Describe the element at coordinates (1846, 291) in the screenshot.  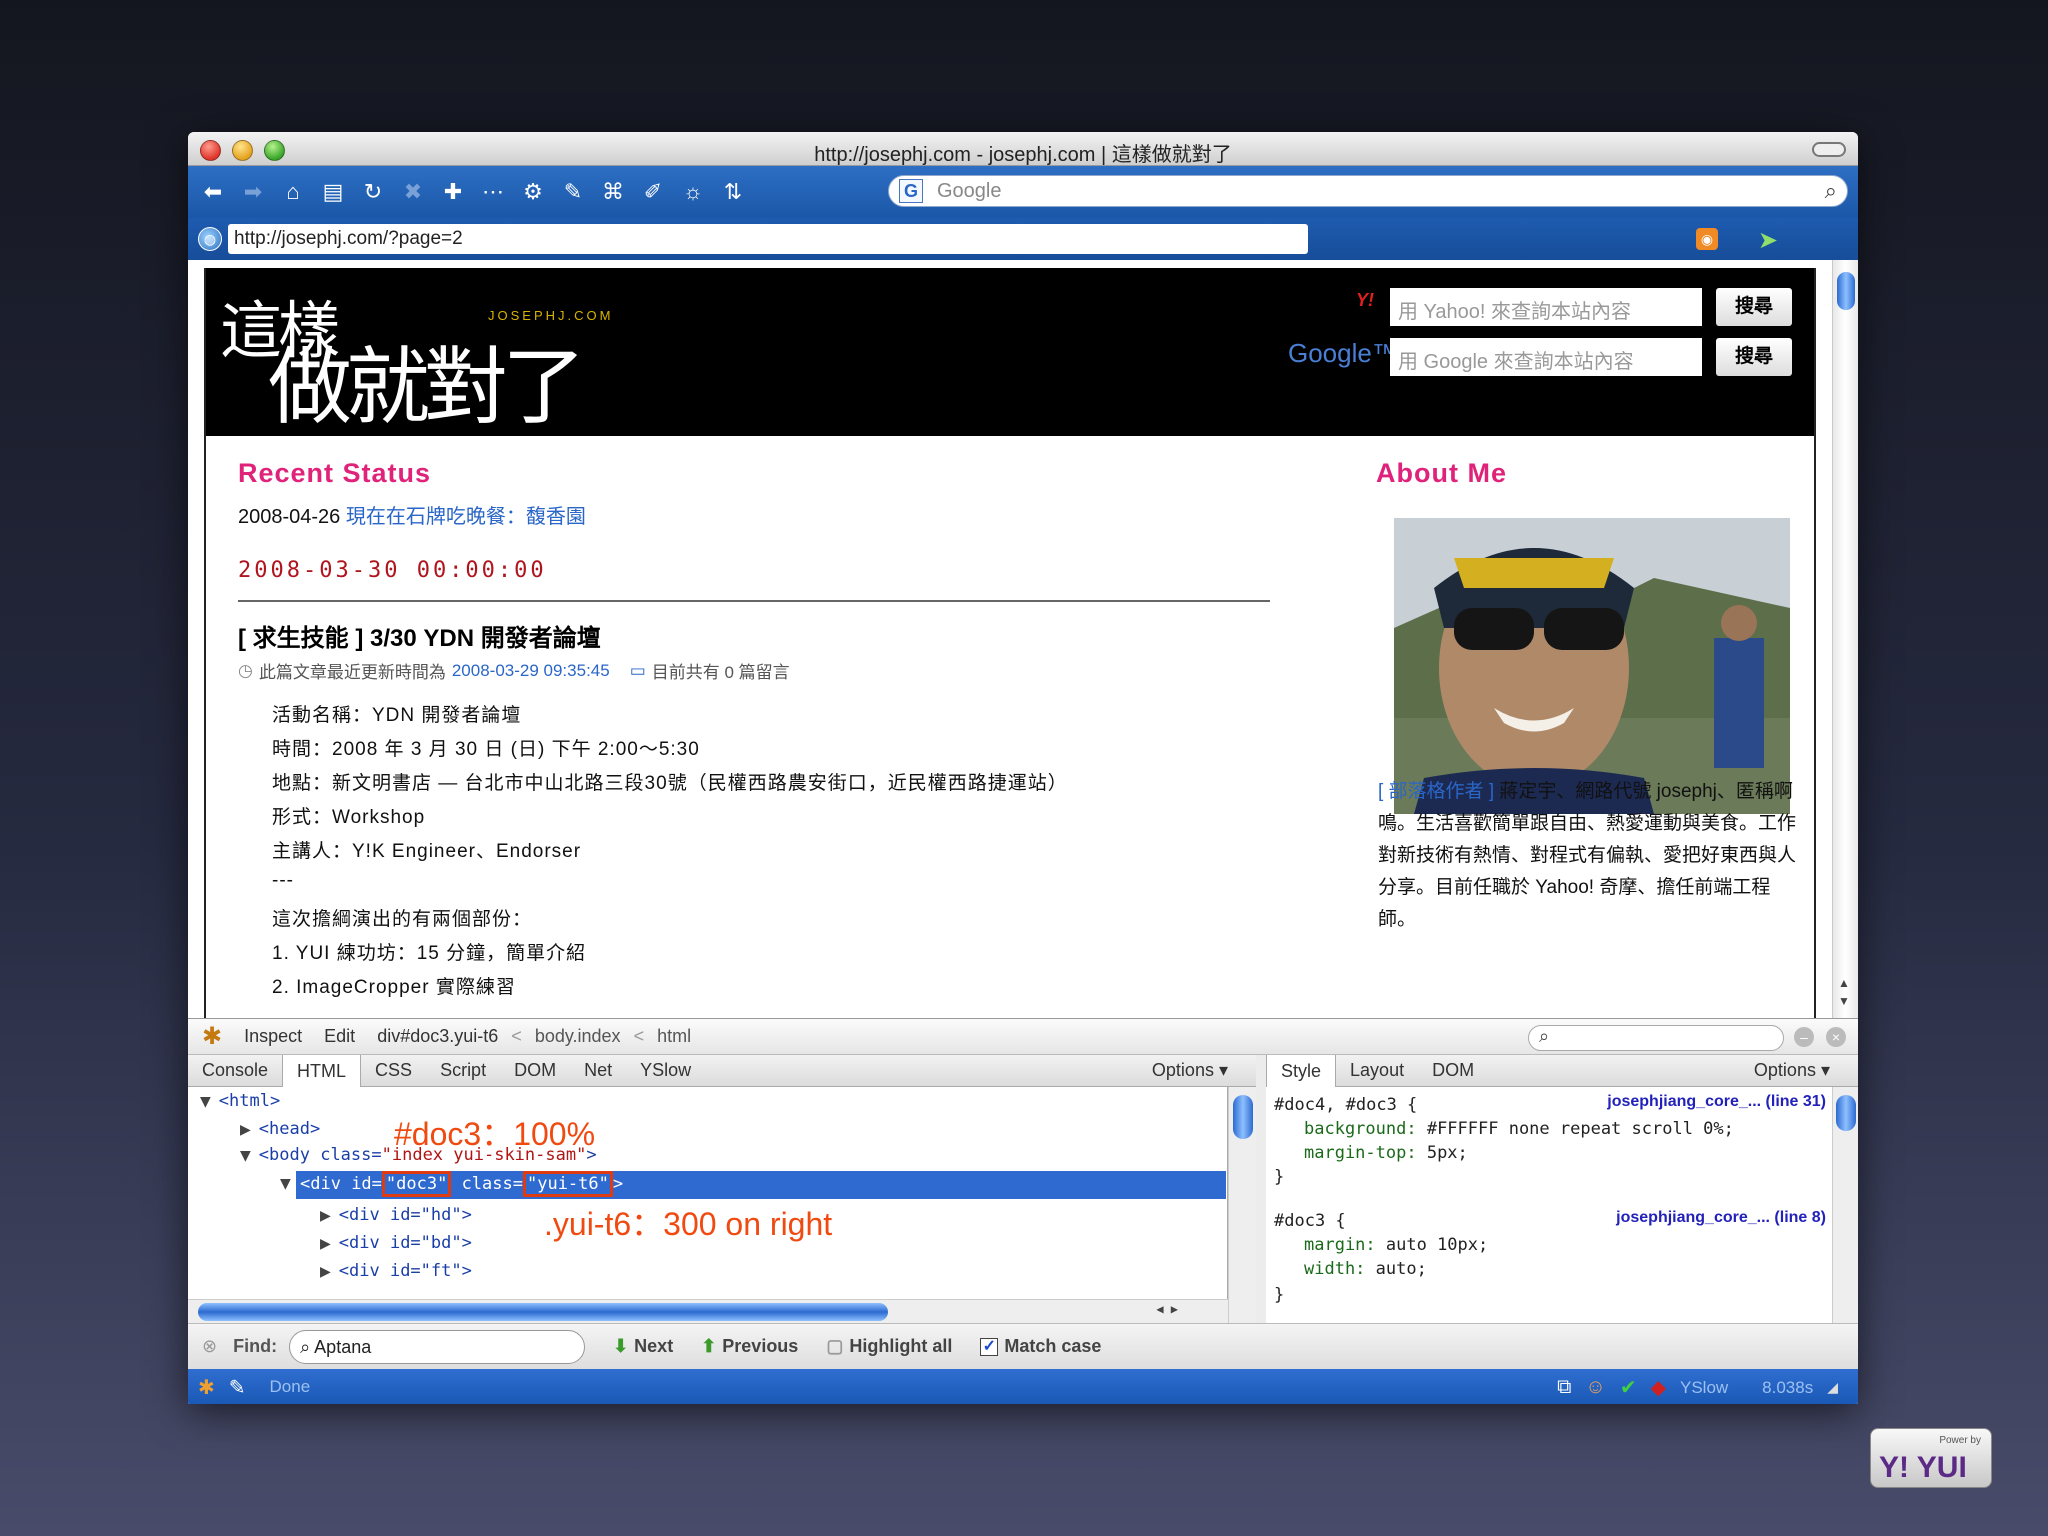
I see `page-scroll-thumb` at that location.